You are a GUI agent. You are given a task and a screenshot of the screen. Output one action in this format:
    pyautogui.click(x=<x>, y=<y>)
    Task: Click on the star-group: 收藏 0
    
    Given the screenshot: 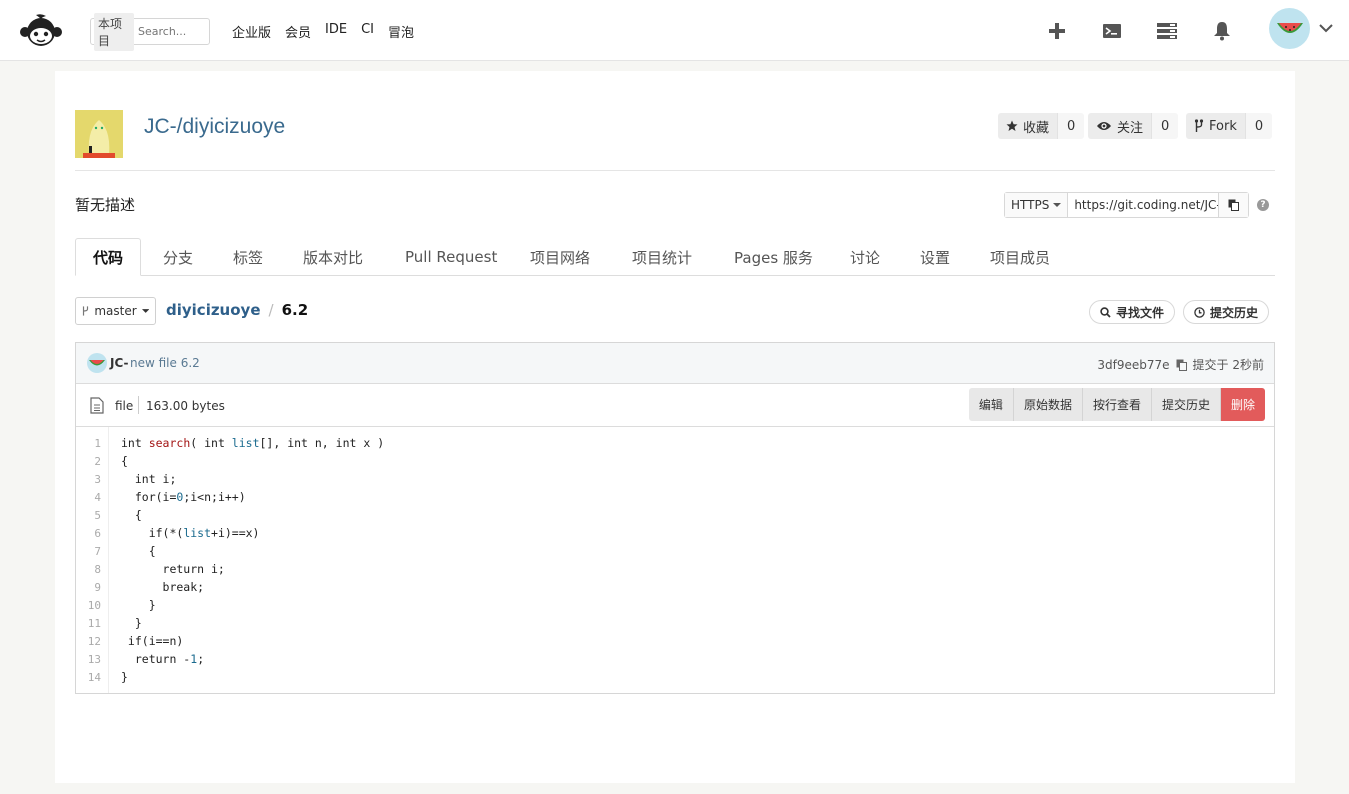 What is the action you would take?
    pyautogui.click(x=1041, y=126)
    